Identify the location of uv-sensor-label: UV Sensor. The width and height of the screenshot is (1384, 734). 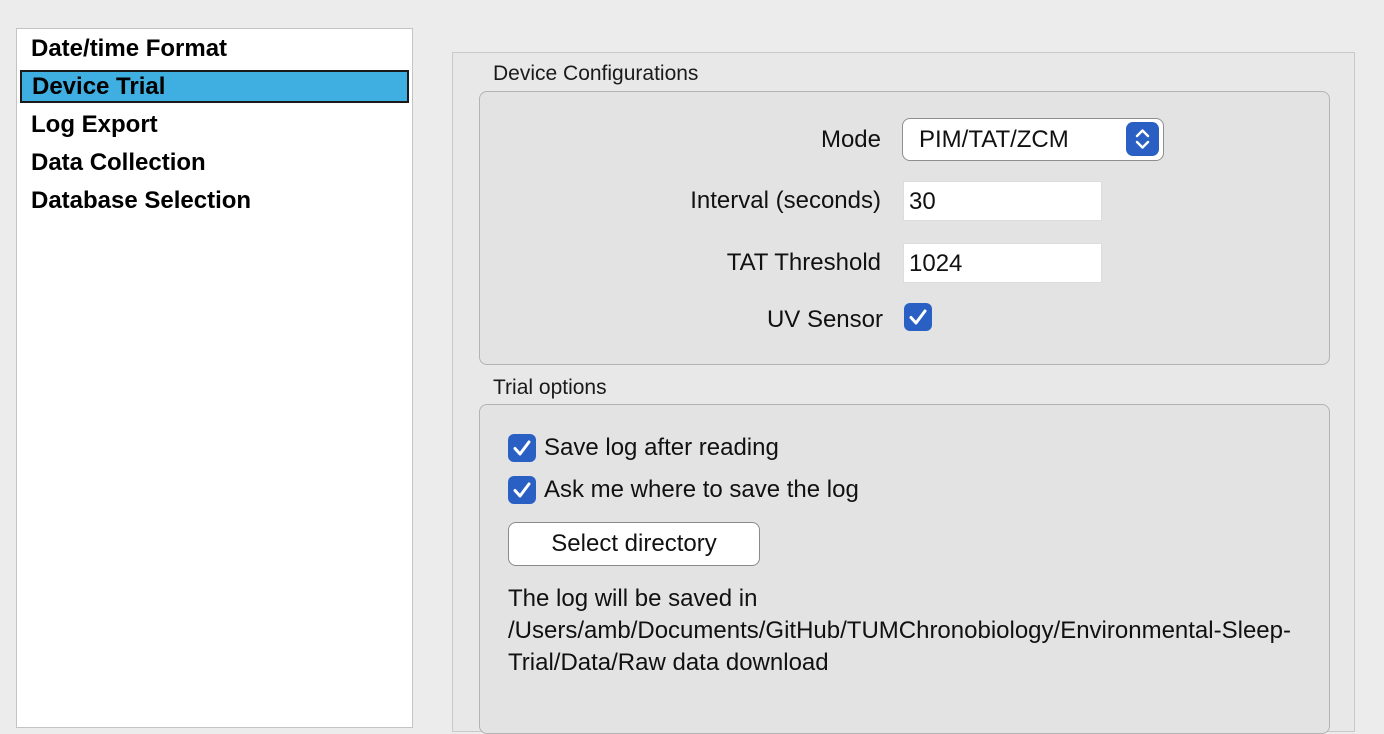
(824, 319).